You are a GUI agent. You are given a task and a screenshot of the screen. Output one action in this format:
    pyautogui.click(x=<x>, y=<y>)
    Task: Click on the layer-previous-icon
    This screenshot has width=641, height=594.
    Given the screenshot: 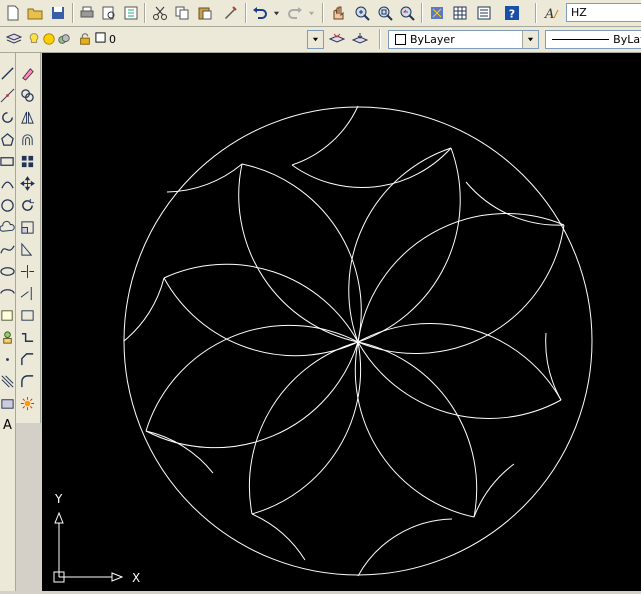 What is the action you would take?
    pyautogui.click(x=360, y=39)
    